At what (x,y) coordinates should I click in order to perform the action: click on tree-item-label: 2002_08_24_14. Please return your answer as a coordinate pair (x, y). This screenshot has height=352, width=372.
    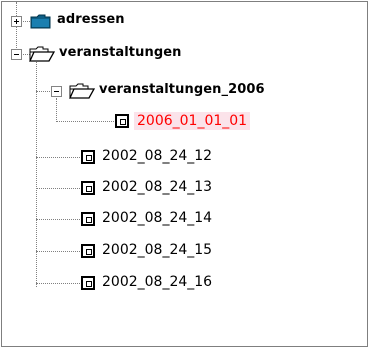
    Looking at the image, I should click on (157, 218).